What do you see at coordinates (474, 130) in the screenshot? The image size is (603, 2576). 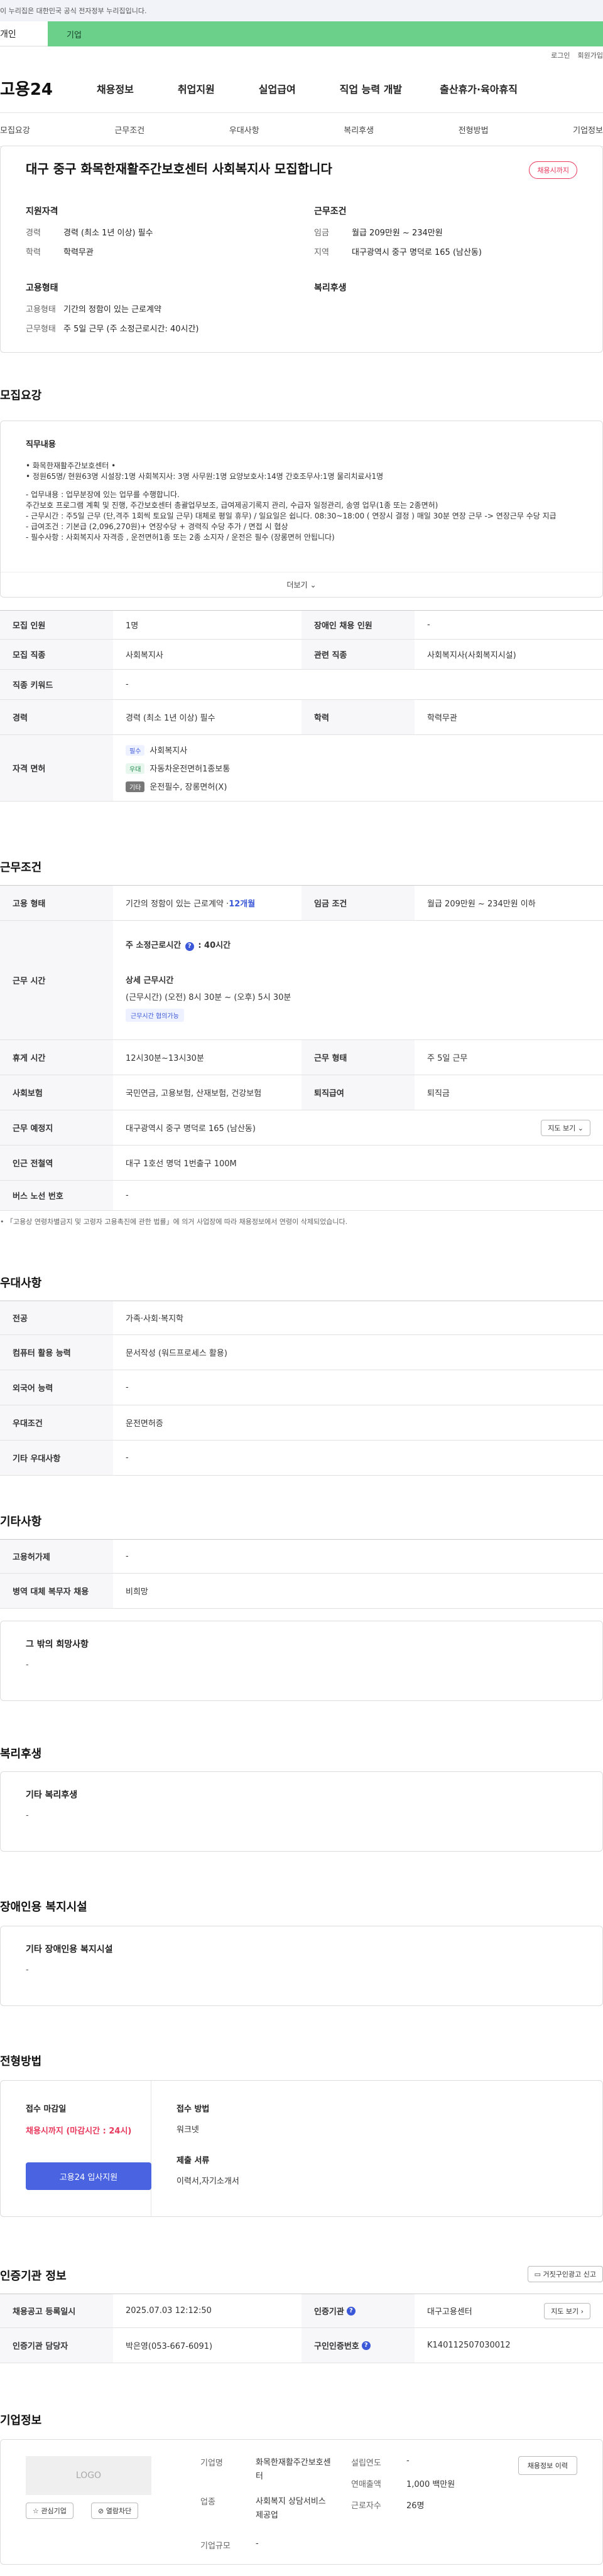 I see `anchor-selection: 전형방법` at bounding box center [474, 130].